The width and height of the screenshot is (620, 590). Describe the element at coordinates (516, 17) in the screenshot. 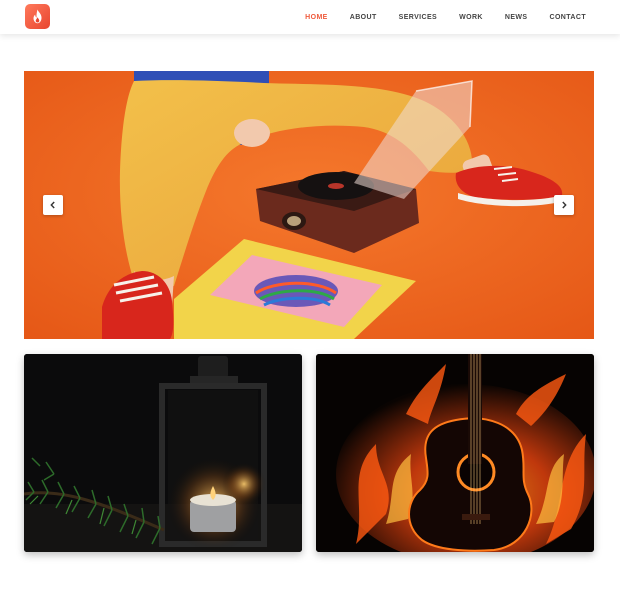

I see `nav-news: NEWS` at that location.